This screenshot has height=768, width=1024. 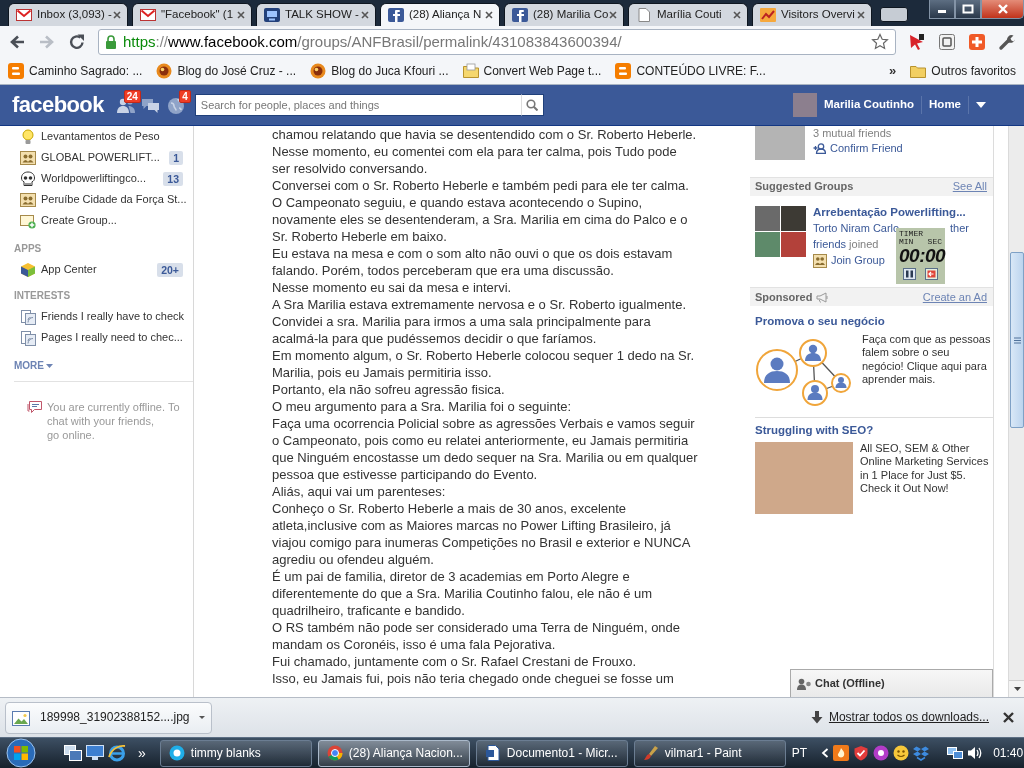 What do you see at coordinates (931, 274) in the screenshot?
I see `return-arrow-icon` at bounding box center [931, 274].